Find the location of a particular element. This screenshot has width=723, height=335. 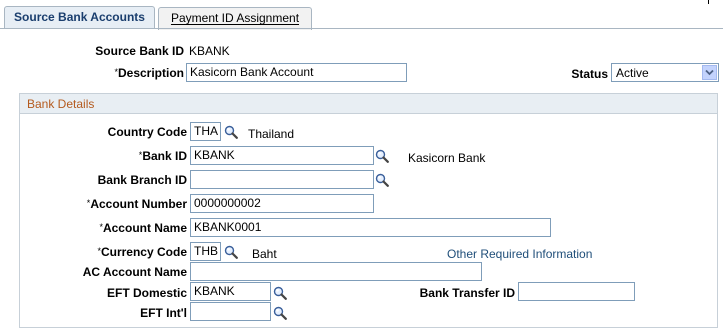

currency-code-label-text: Currency Code is located at coordinates (143, 252).